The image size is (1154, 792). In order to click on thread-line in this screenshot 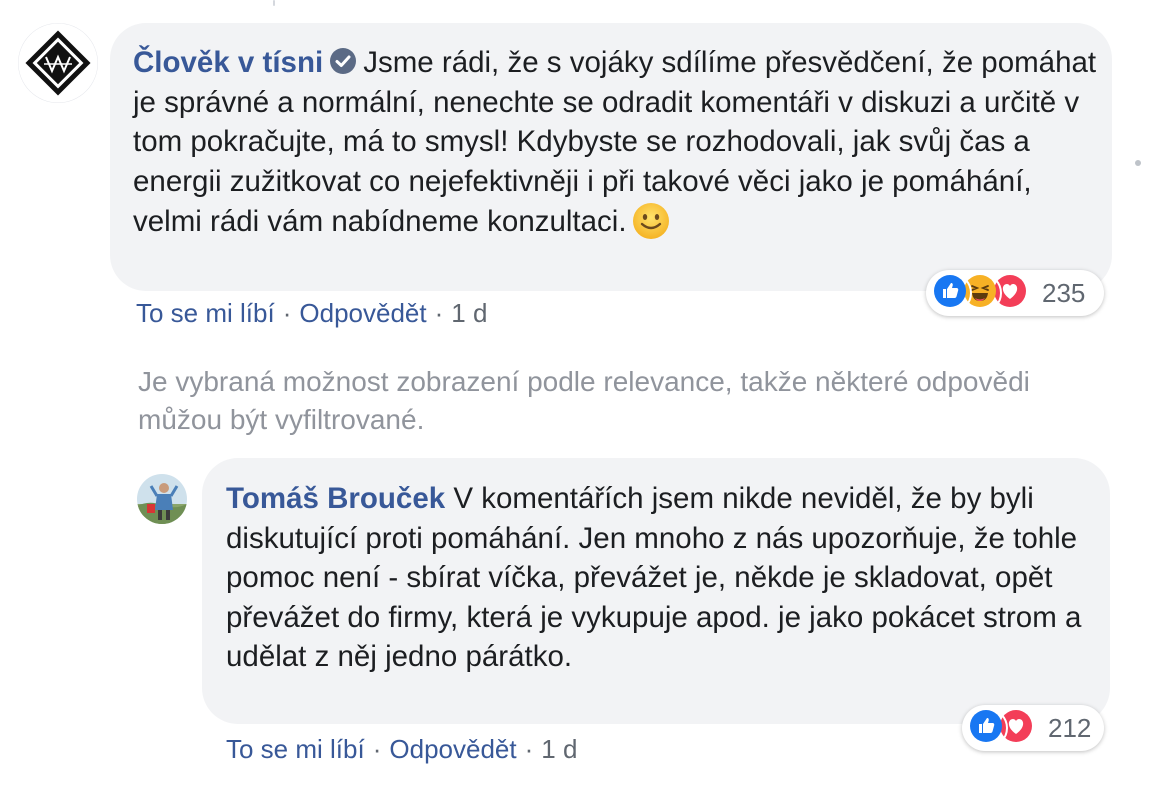, I will do `click(274, 3)`.